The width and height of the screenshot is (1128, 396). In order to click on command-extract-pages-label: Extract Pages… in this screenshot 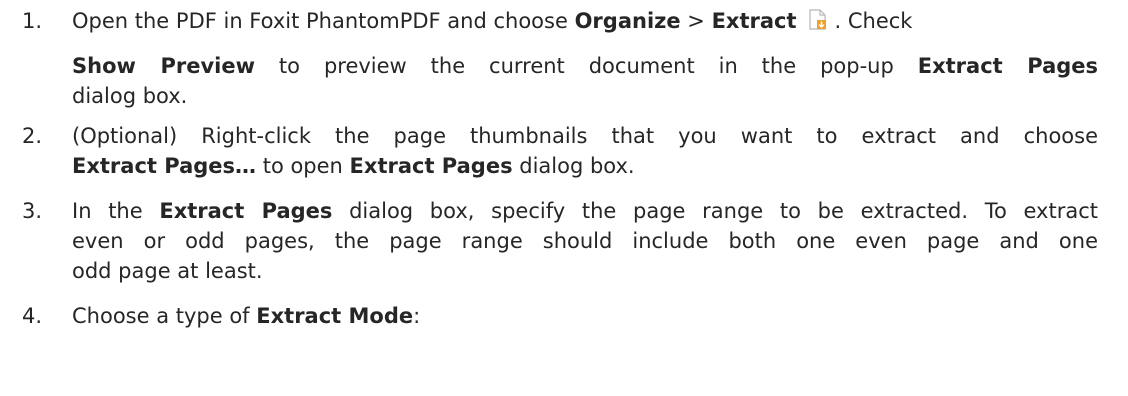, I will do `click(164, 166)`.